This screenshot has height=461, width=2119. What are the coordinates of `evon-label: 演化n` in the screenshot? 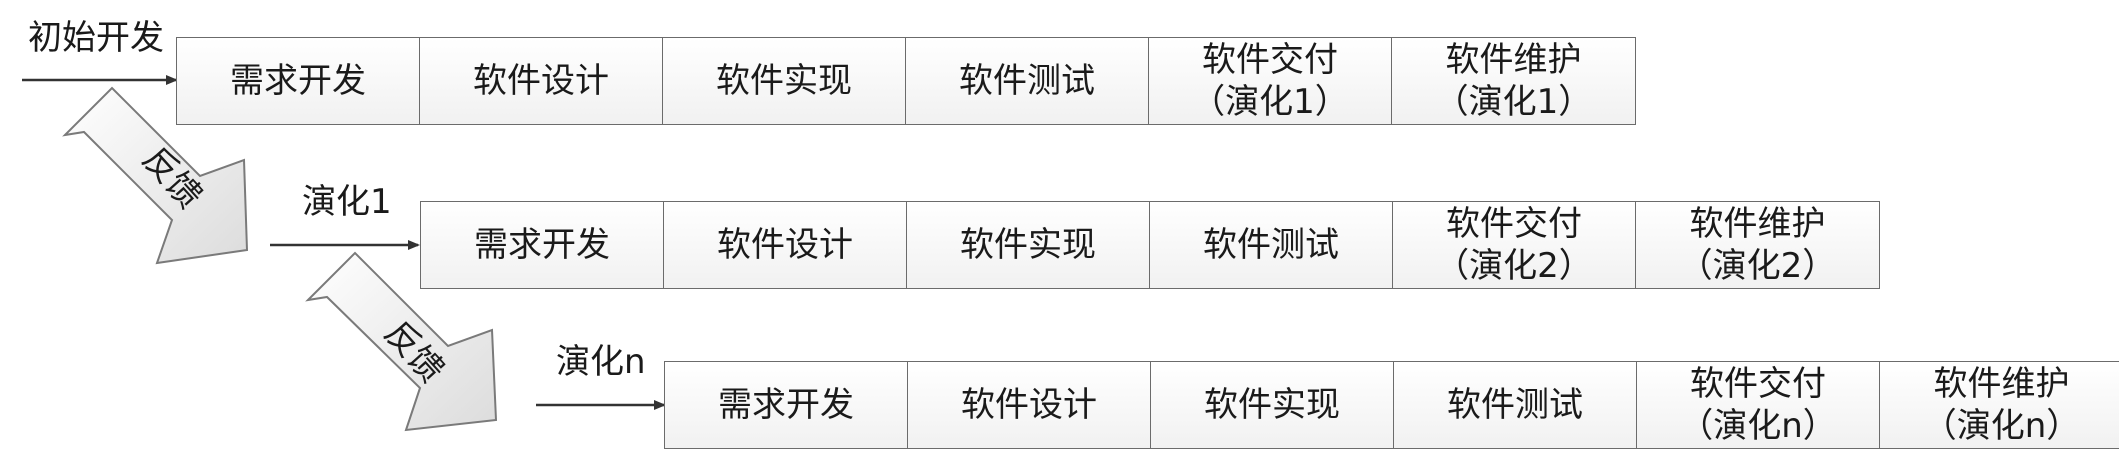 It's located at (601, 362).